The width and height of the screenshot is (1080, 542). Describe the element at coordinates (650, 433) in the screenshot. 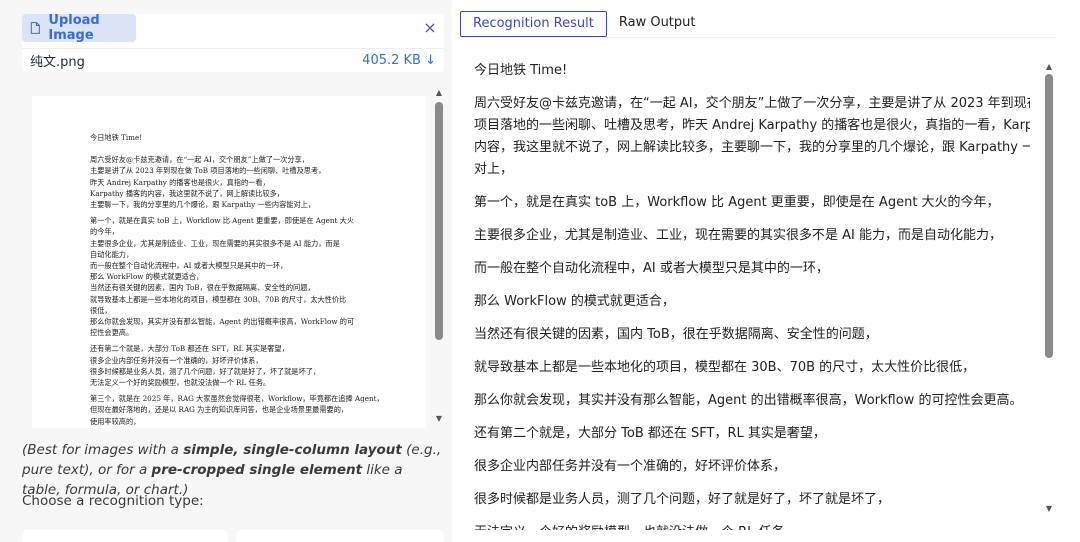

I see `result-paragraph: 还有第二个就是，大部分 ToB 都还在 SFT，RL 其实是奢望，` at that location.